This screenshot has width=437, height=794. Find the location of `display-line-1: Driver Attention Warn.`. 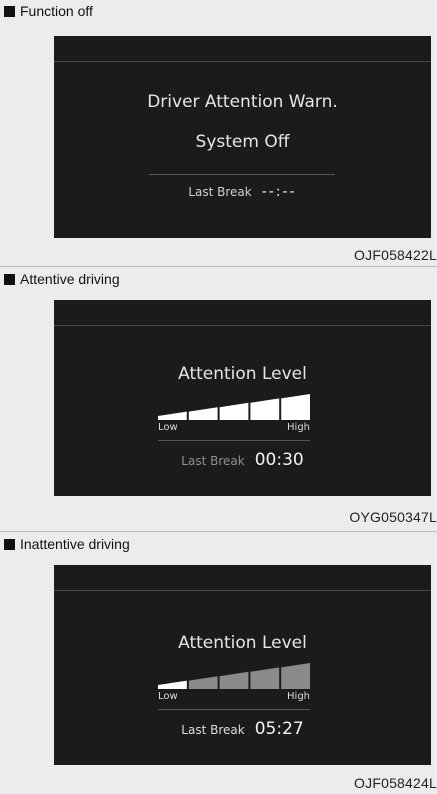

display-line-1: Driver Attention Warn. is located at coordinates (242, 102).